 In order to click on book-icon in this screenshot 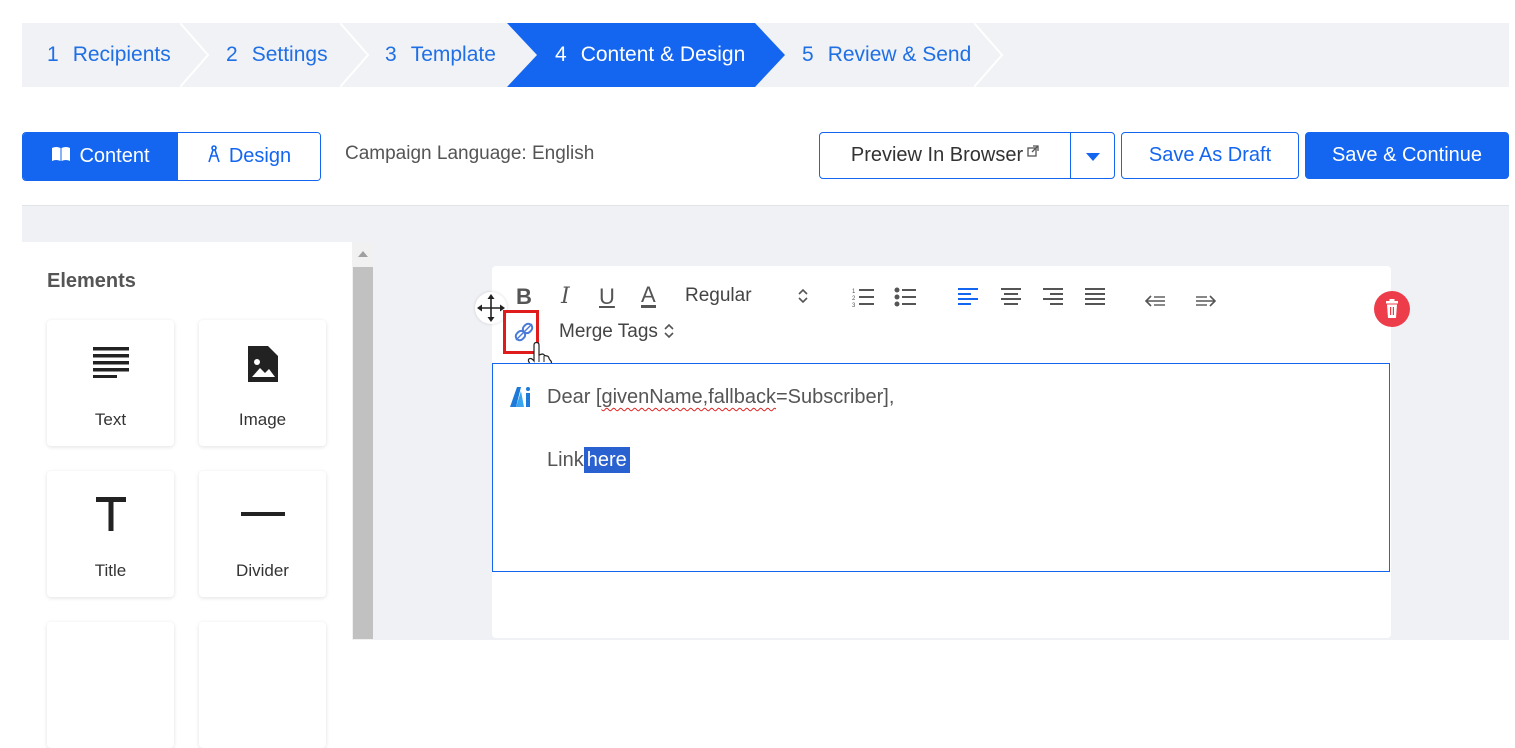, I will do `click(61, 156)`.